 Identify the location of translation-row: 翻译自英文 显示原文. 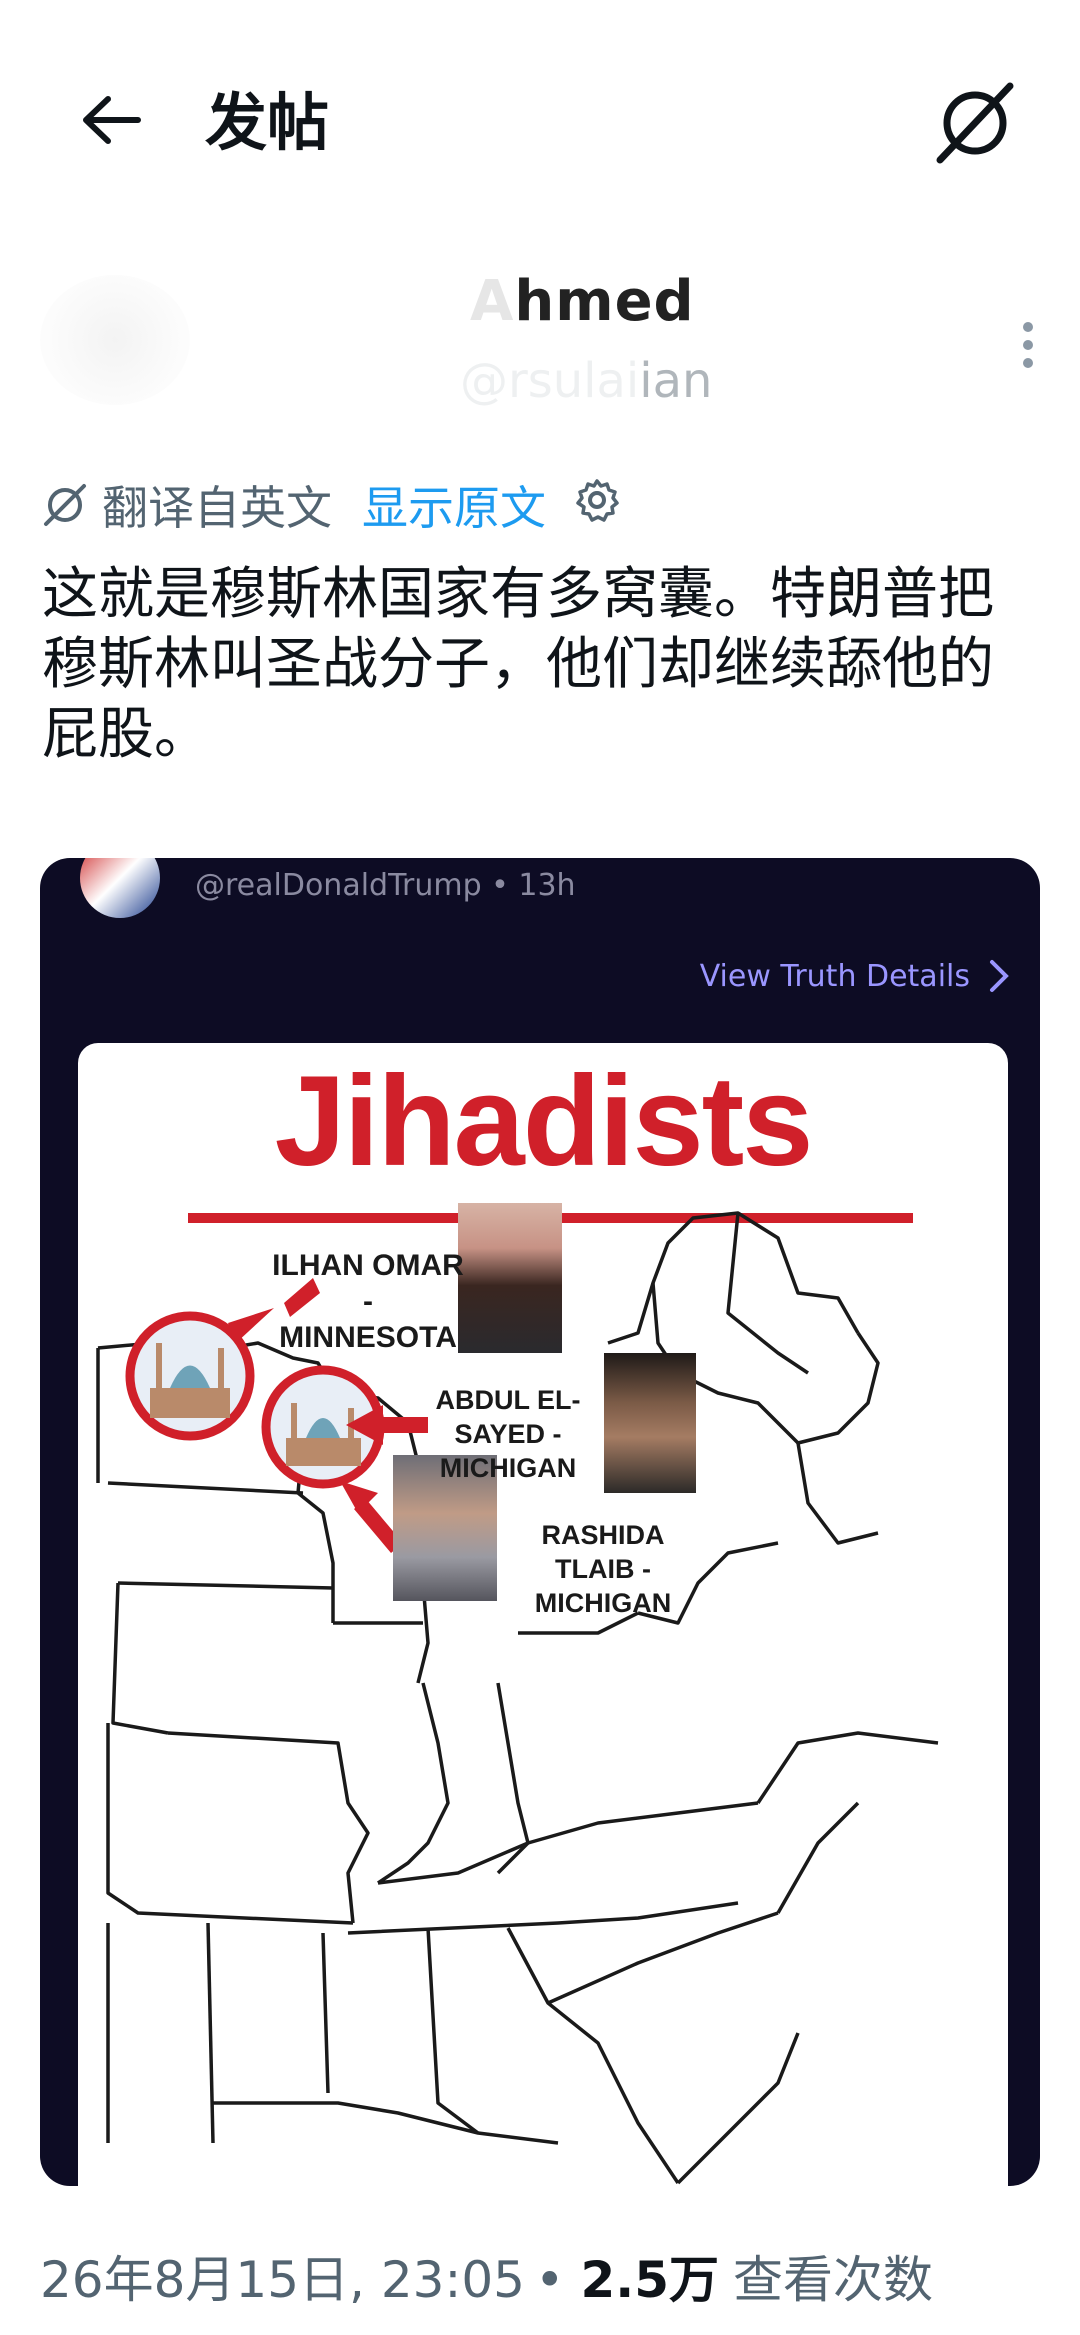
(331, 505).